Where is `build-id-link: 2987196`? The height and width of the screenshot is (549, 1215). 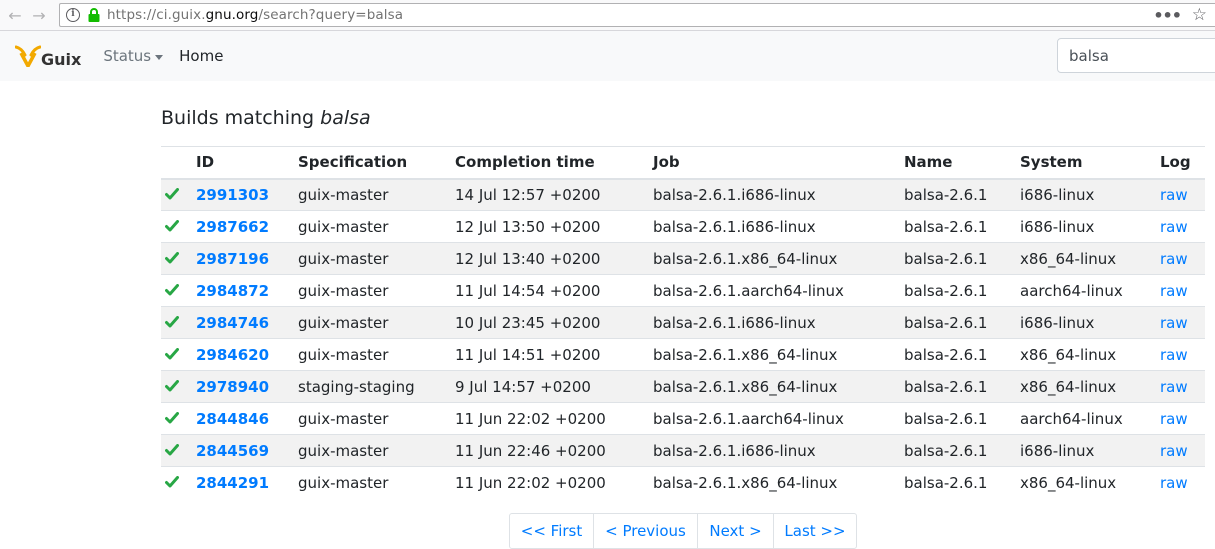
build-id-link: 2987196 is located at coordinates (232, 259).